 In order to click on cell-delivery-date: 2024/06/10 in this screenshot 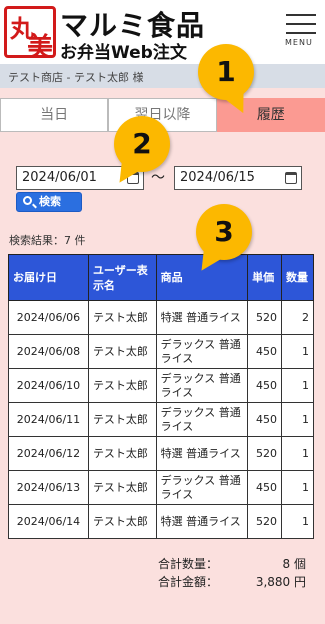, I will do `click(48, 385)`.